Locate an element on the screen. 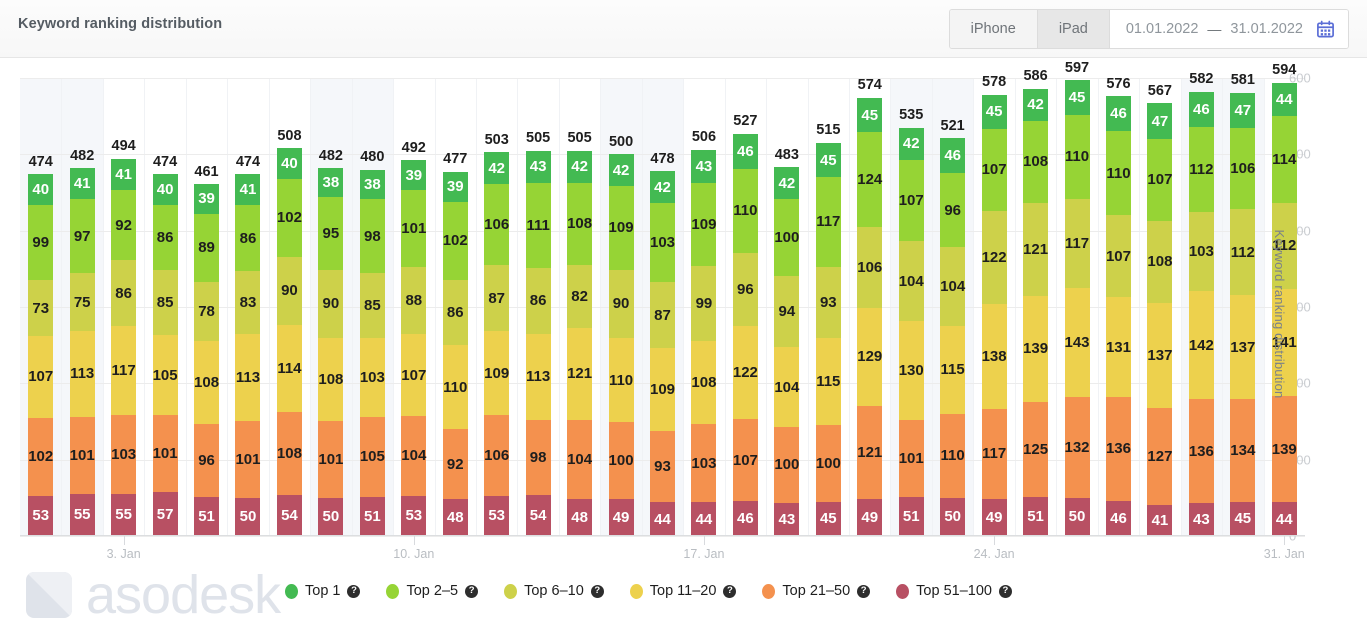  bar-segment-top-51-100: 53 is located at coordinates (41, 515).